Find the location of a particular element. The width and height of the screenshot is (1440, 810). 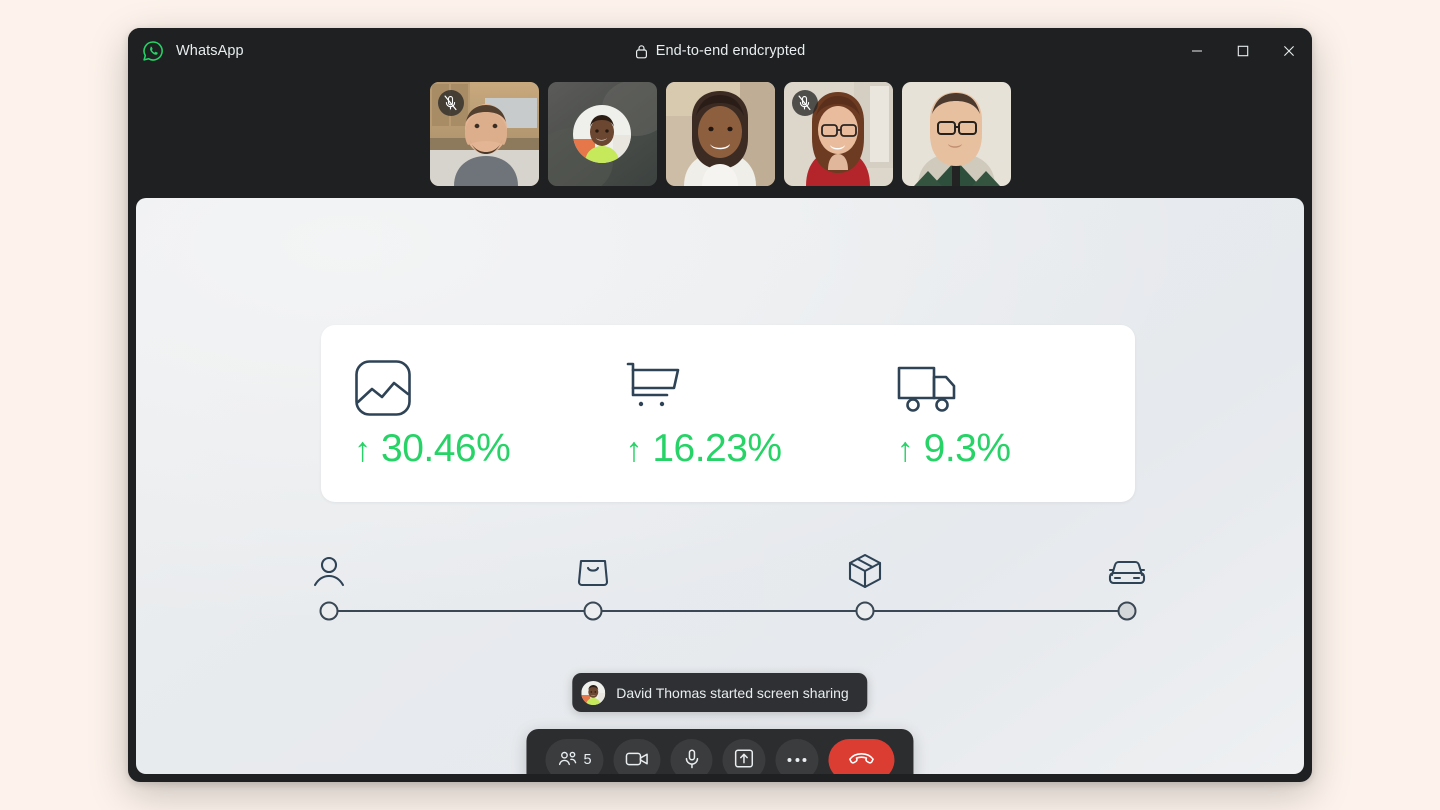

more-options-button is located at coordinates (797, 756).